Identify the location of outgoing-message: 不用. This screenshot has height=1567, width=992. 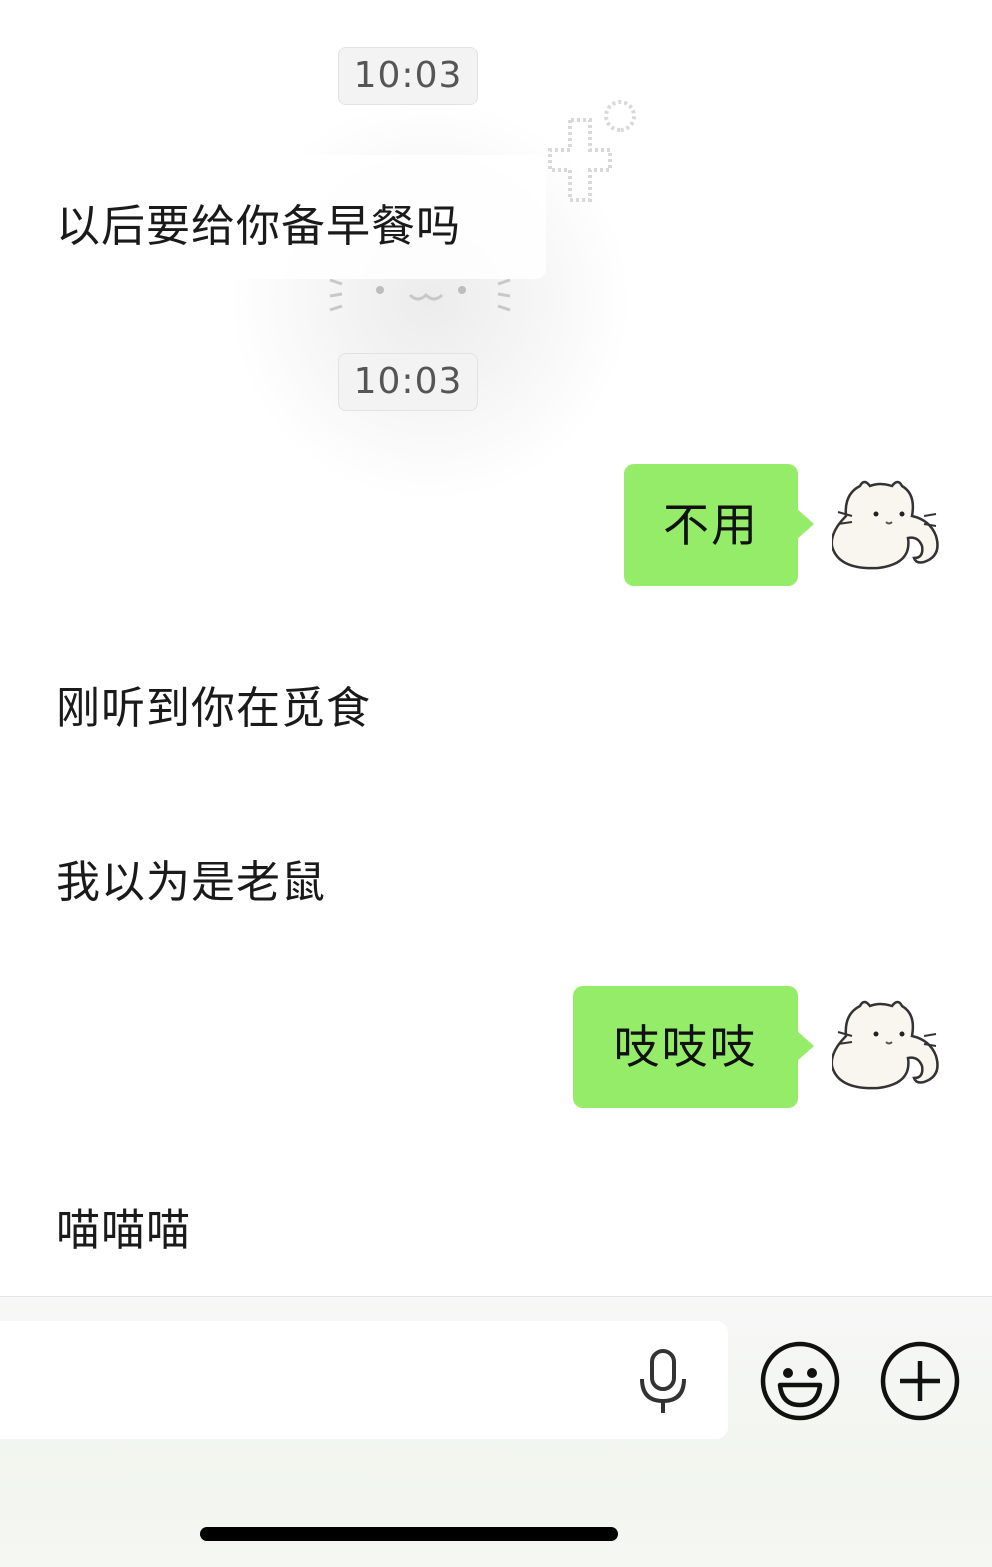
(719, 525).